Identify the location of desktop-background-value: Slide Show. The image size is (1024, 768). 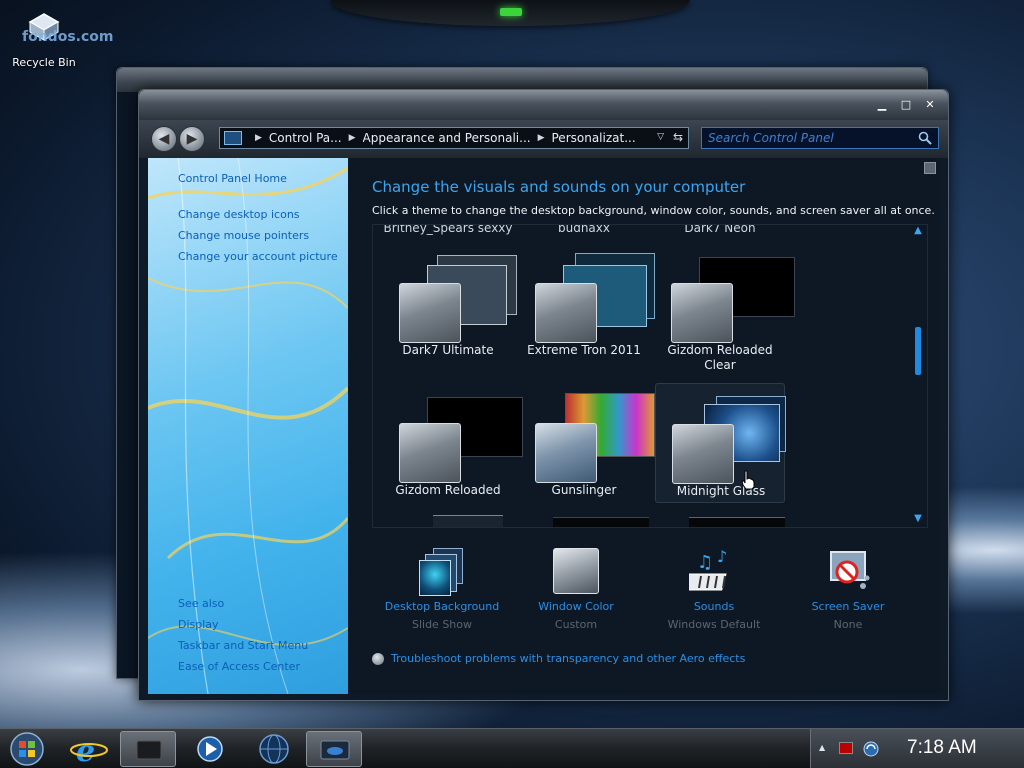
(442, 624).